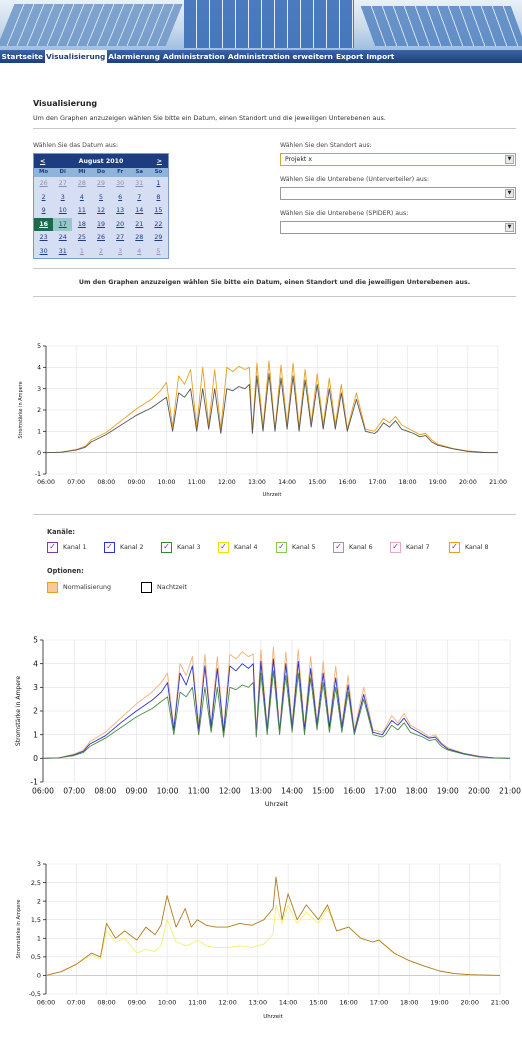 Image resolution: width=522 pixels, height=1051 pixels. Describe the element at coordinates (79, 587) in the screenshot. I see `normalize-option: Normalisierung` at that location.